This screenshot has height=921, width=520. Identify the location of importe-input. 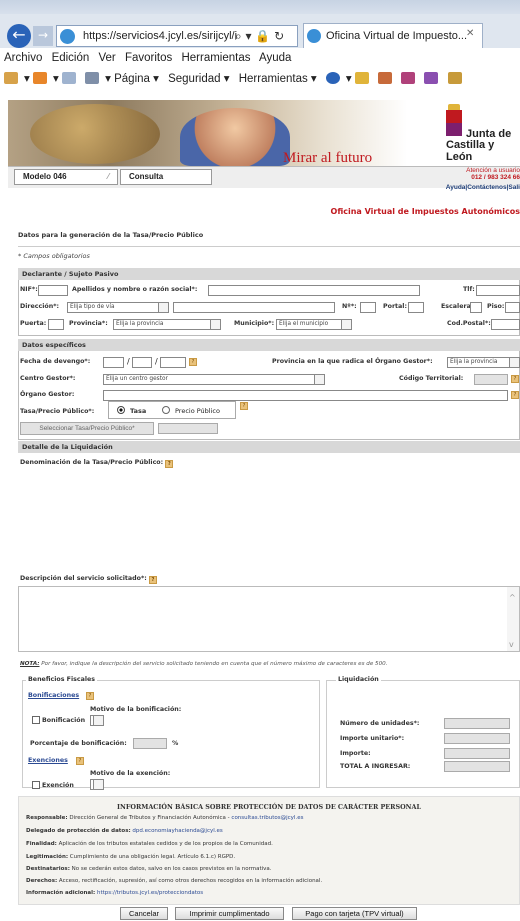
(477, 753).